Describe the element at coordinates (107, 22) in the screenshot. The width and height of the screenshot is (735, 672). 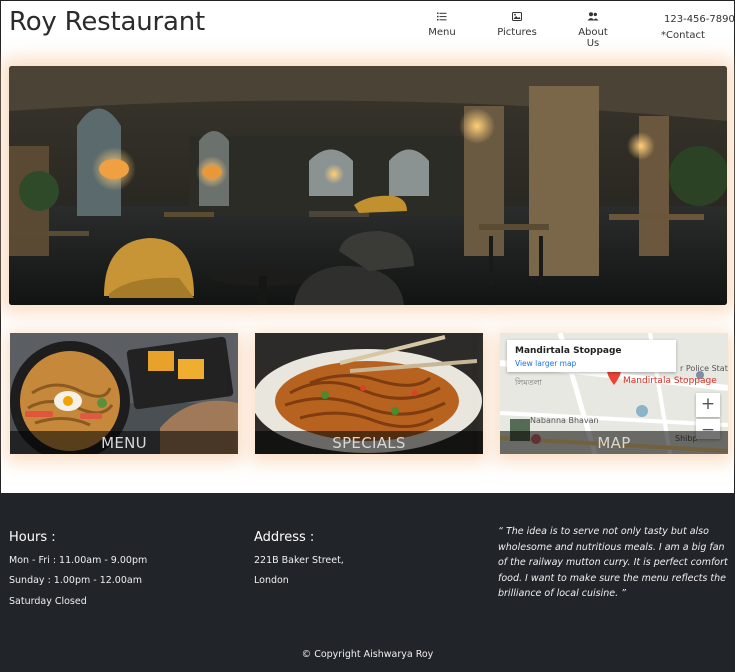
I see `brand-title: Roy Restaurant` at that location.